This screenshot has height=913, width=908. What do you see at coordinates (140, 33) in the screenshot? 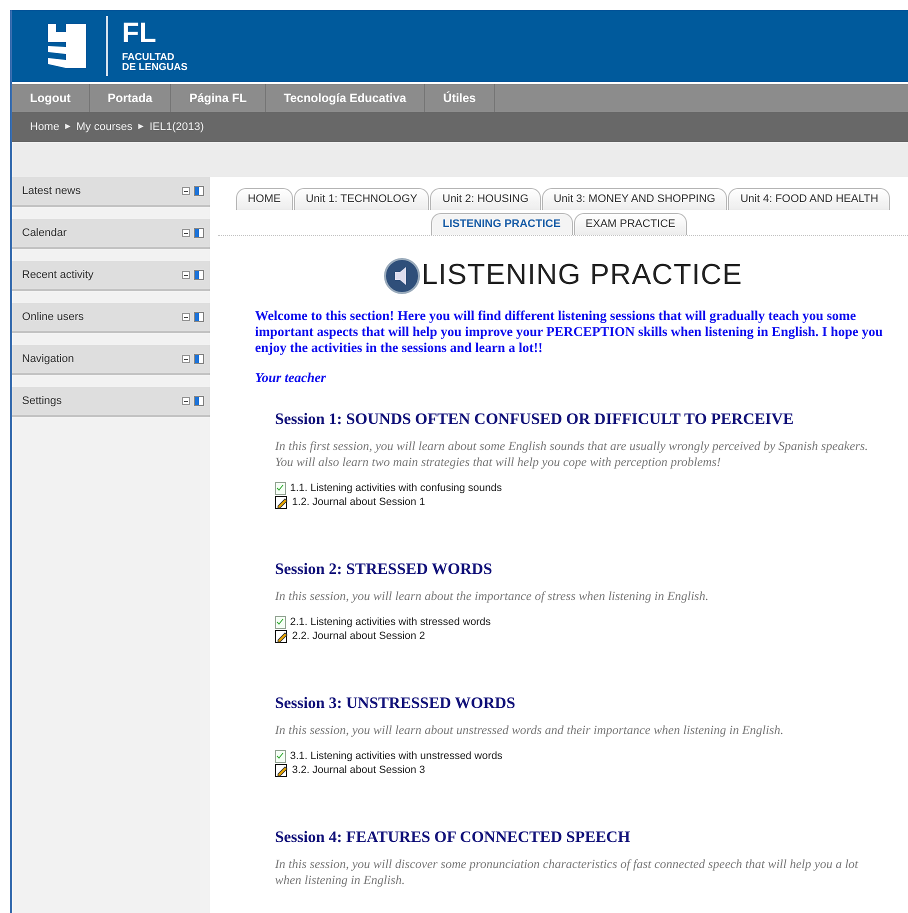
I see `logo-text: FL` at bounding box center [140, 33].